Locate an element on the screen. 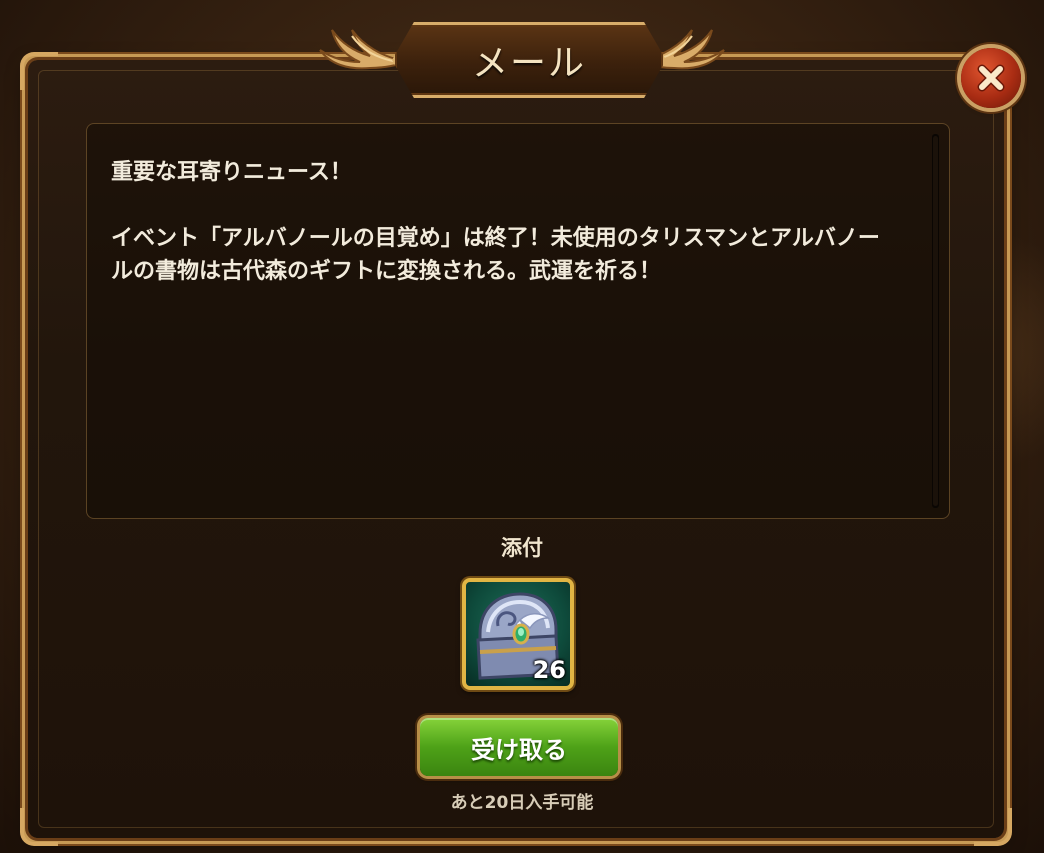  title-banner: メール is located at coordinates (529, 60).